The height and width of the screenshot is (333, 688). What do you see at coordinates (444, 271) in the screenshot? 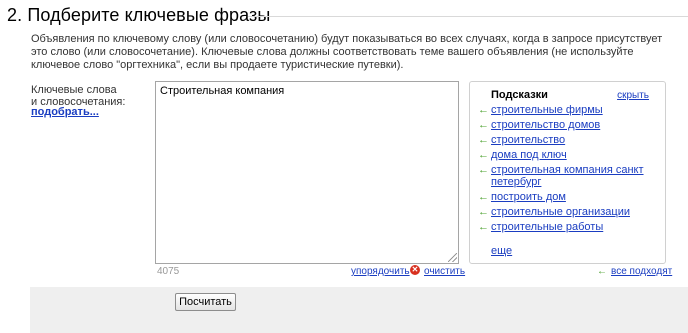
I see `clear-link: очистить` at bounding box center [444, 271].